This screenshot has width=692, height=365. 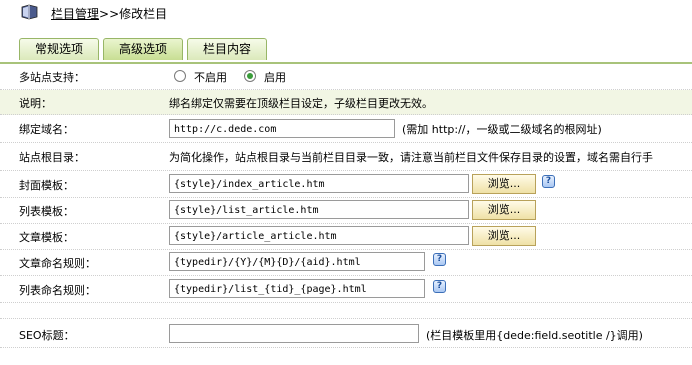 I want to click on domain-hint: (需加 http://，一级或二级域名的根网址), so click(x=502, y=129).